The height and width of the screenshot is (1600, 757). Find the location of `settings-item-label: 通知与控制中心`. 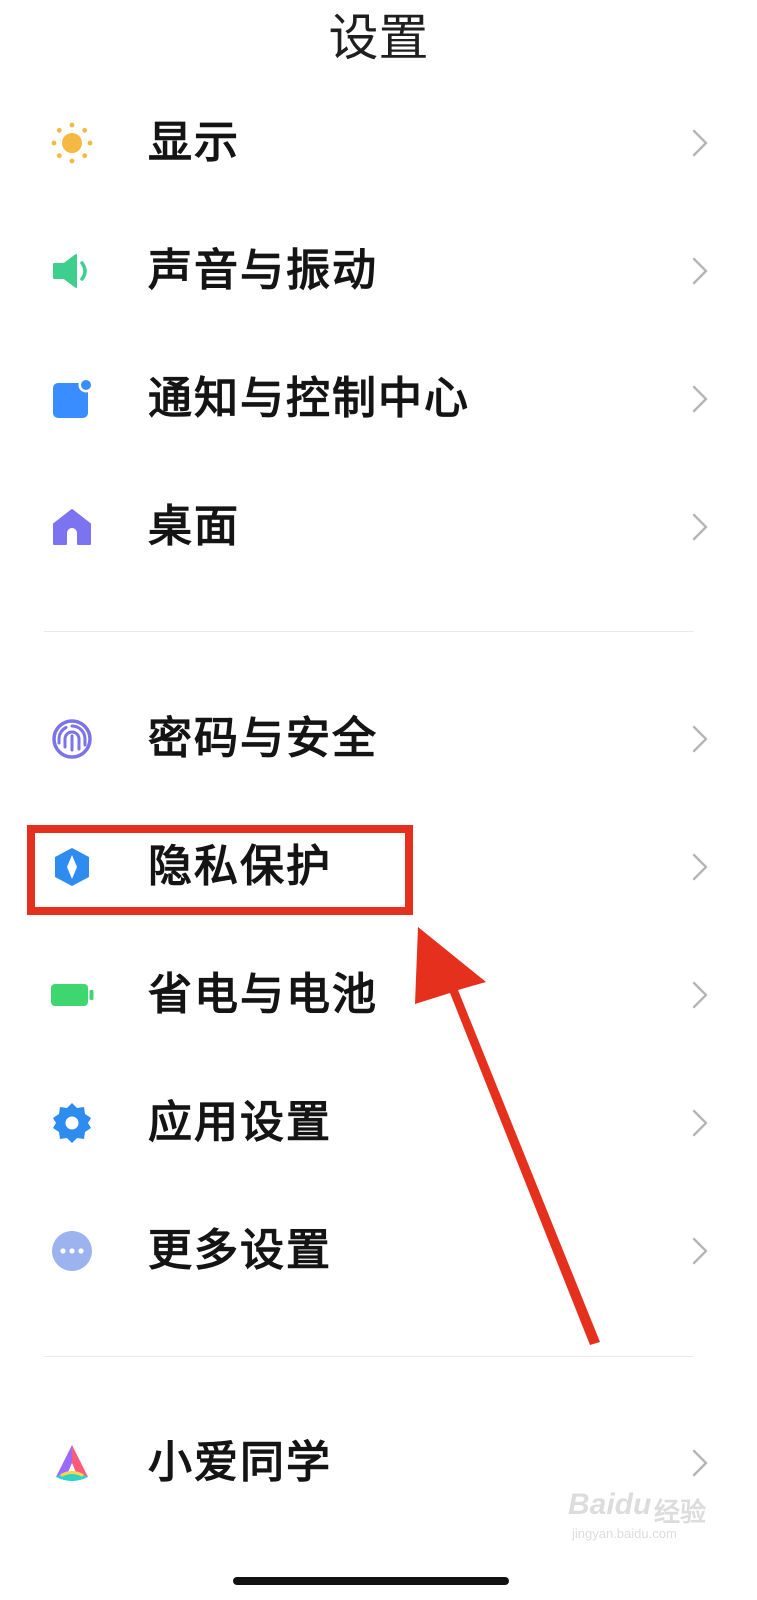

settings-item-label: 通知与控制中心 is located at coordinates (309, 398).